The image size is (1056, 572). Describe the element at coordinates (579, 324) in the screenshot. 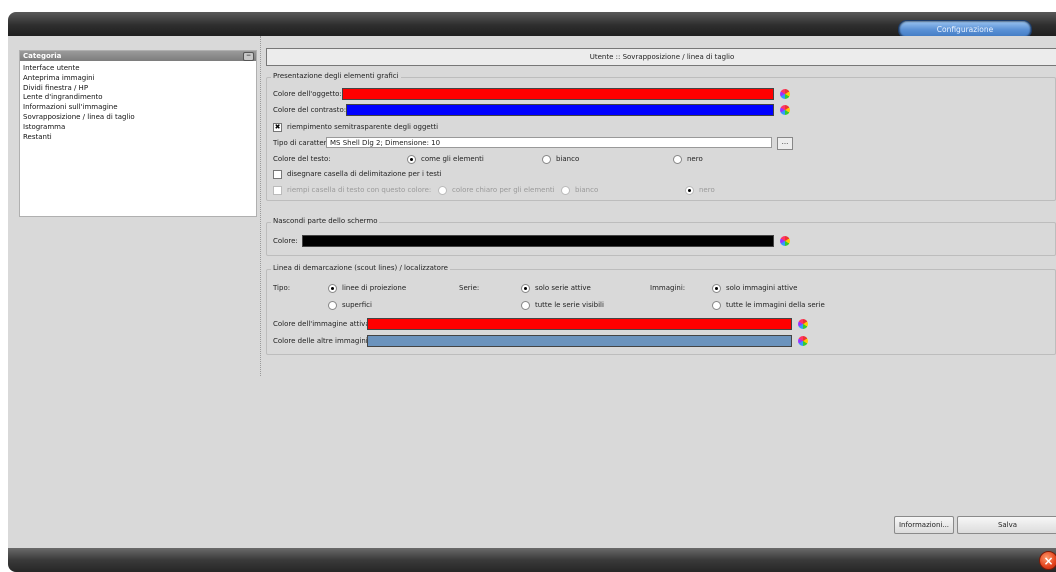

I see `active-image-color-swatch` at that location.